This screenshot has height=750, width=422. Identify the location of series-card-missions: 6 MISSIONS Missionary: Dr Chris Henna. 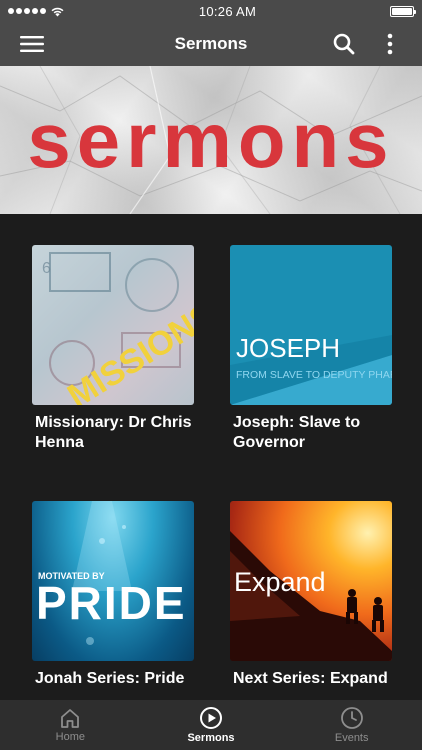
(113, 349).